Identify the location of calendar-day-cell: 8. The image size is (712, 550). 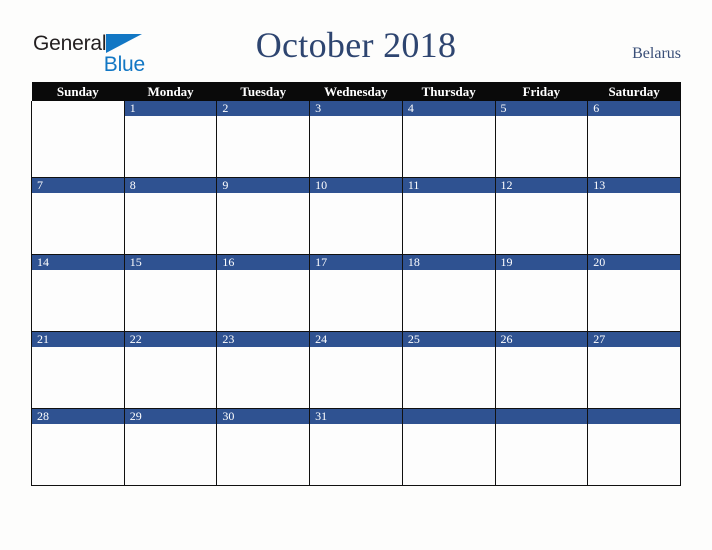
(170, 216).